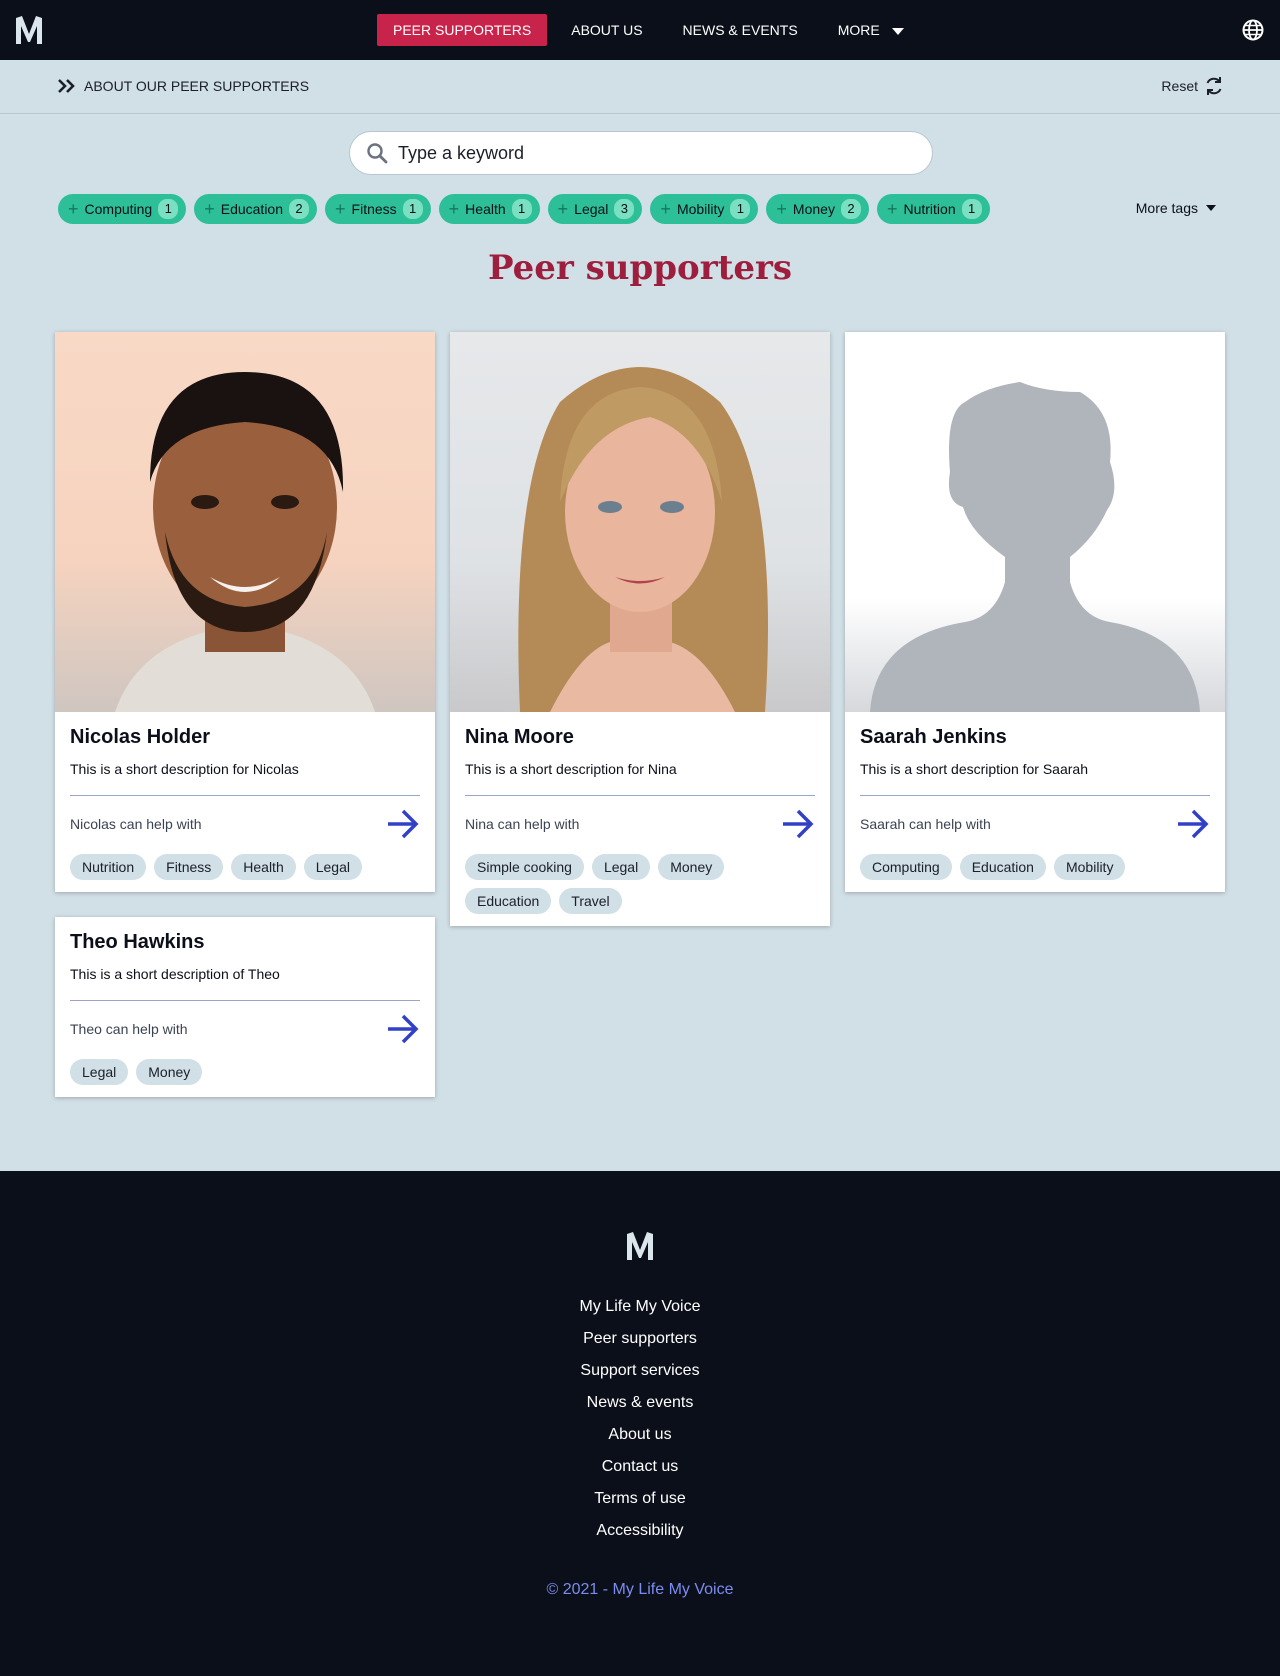  What do you see at coordinates (485, 209) in the screenshot?
I see `tag-label: Health` at bounding box center [485, 209].